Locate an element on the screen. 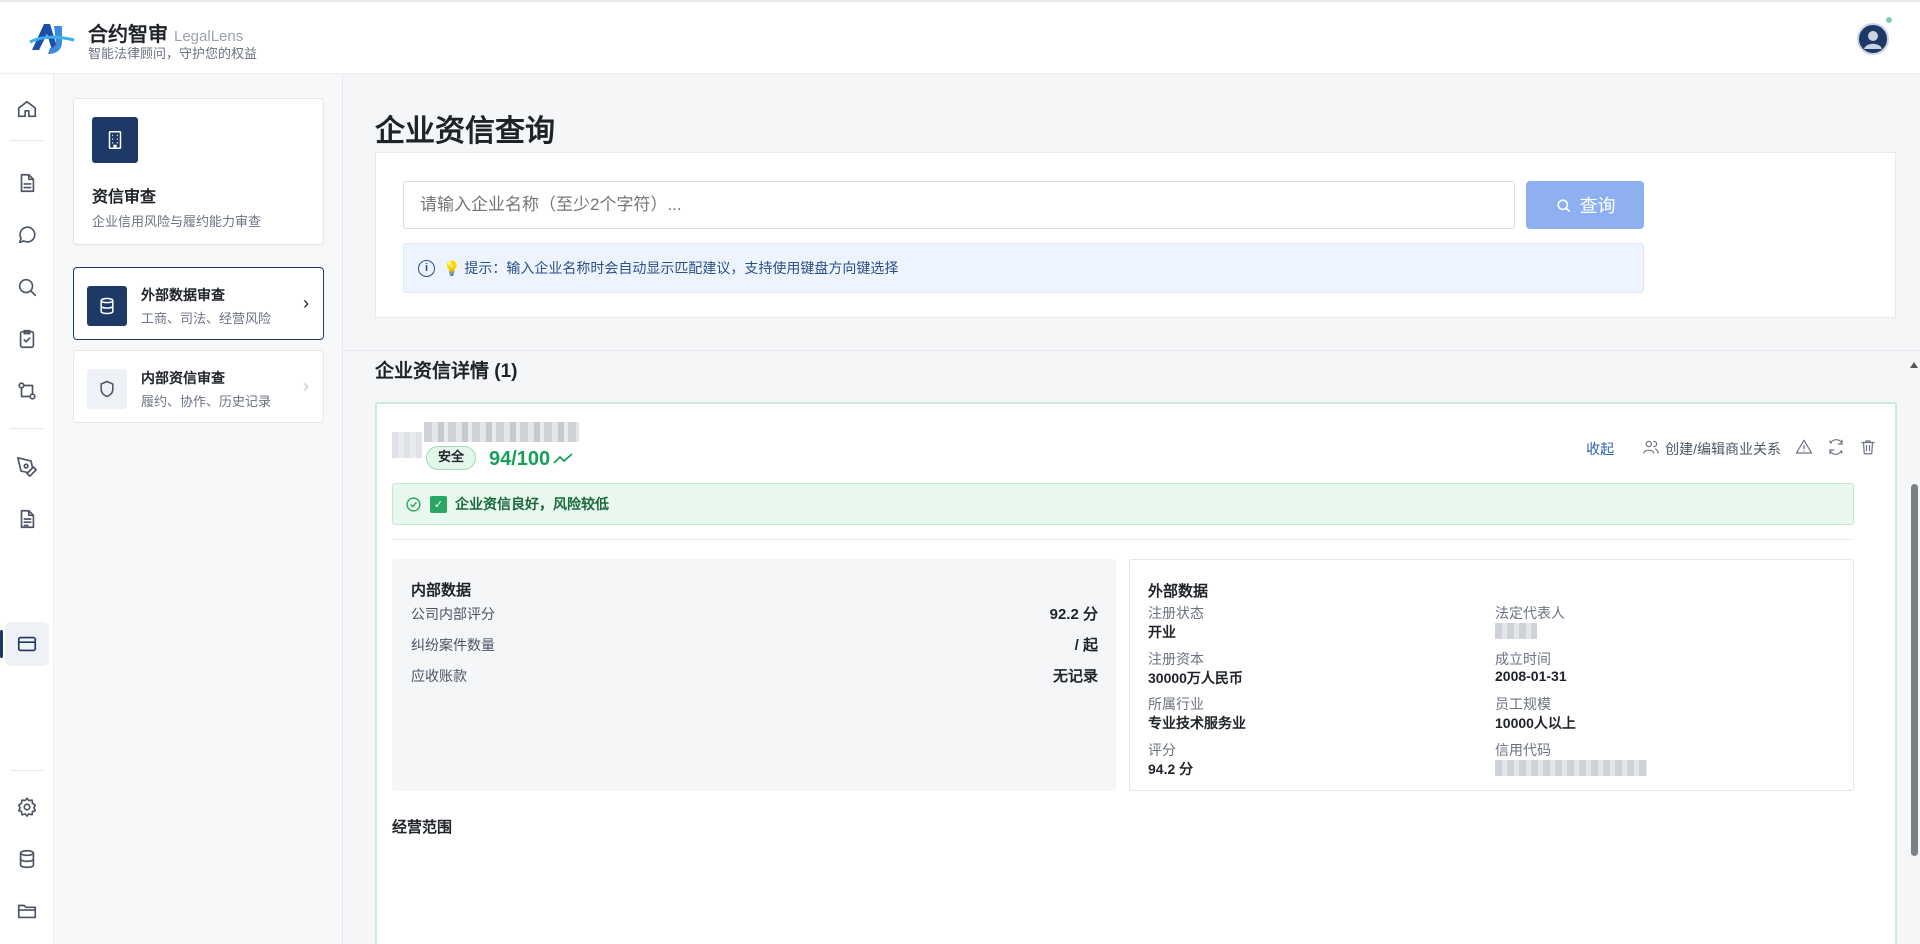 Image resolution: width=1920 pixels, height=944 pixels. users-icon is located at coordinates (1651, 448).